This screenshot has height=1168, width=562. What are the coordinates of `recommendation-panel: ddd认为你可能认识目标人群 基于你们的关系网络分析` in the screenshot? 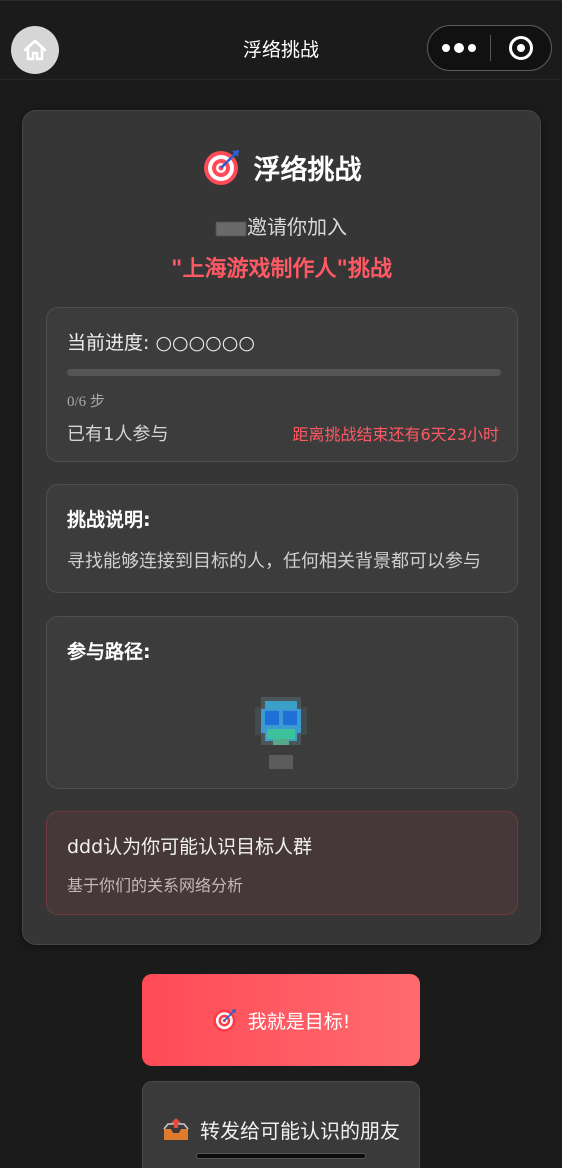 It's located at (282, 863).